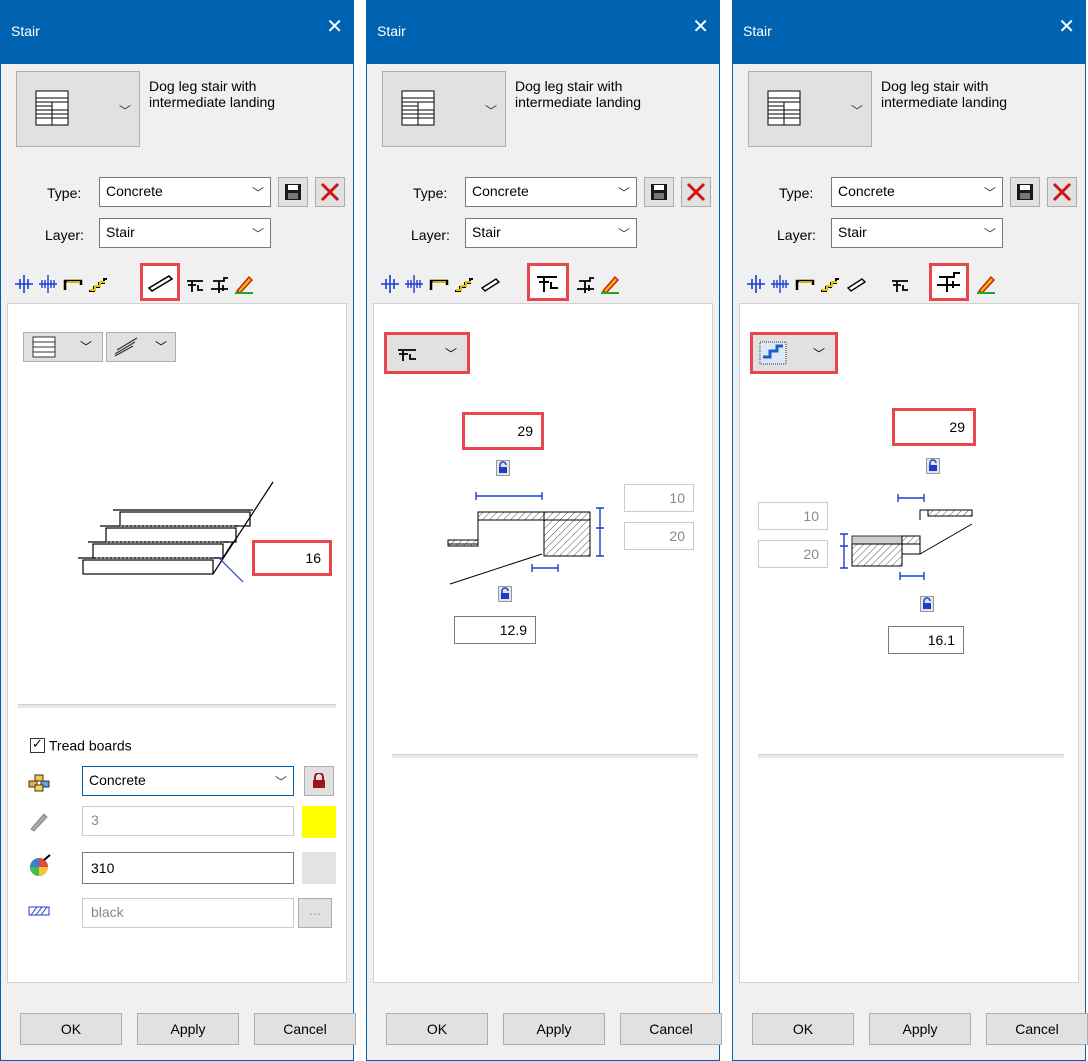 This screenshot has width=1088, height=1061. Describe the element at coordinates (37, 744) in the screenshot. I see `tread-boards-checkbox: ✓` at that location.